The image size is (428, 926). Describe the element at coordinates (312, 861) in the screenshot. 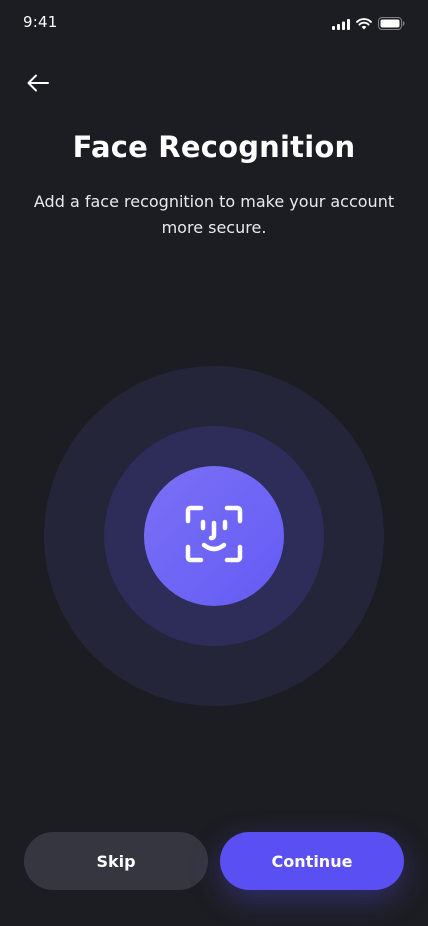

I see `continue-button: Continue` at that location.